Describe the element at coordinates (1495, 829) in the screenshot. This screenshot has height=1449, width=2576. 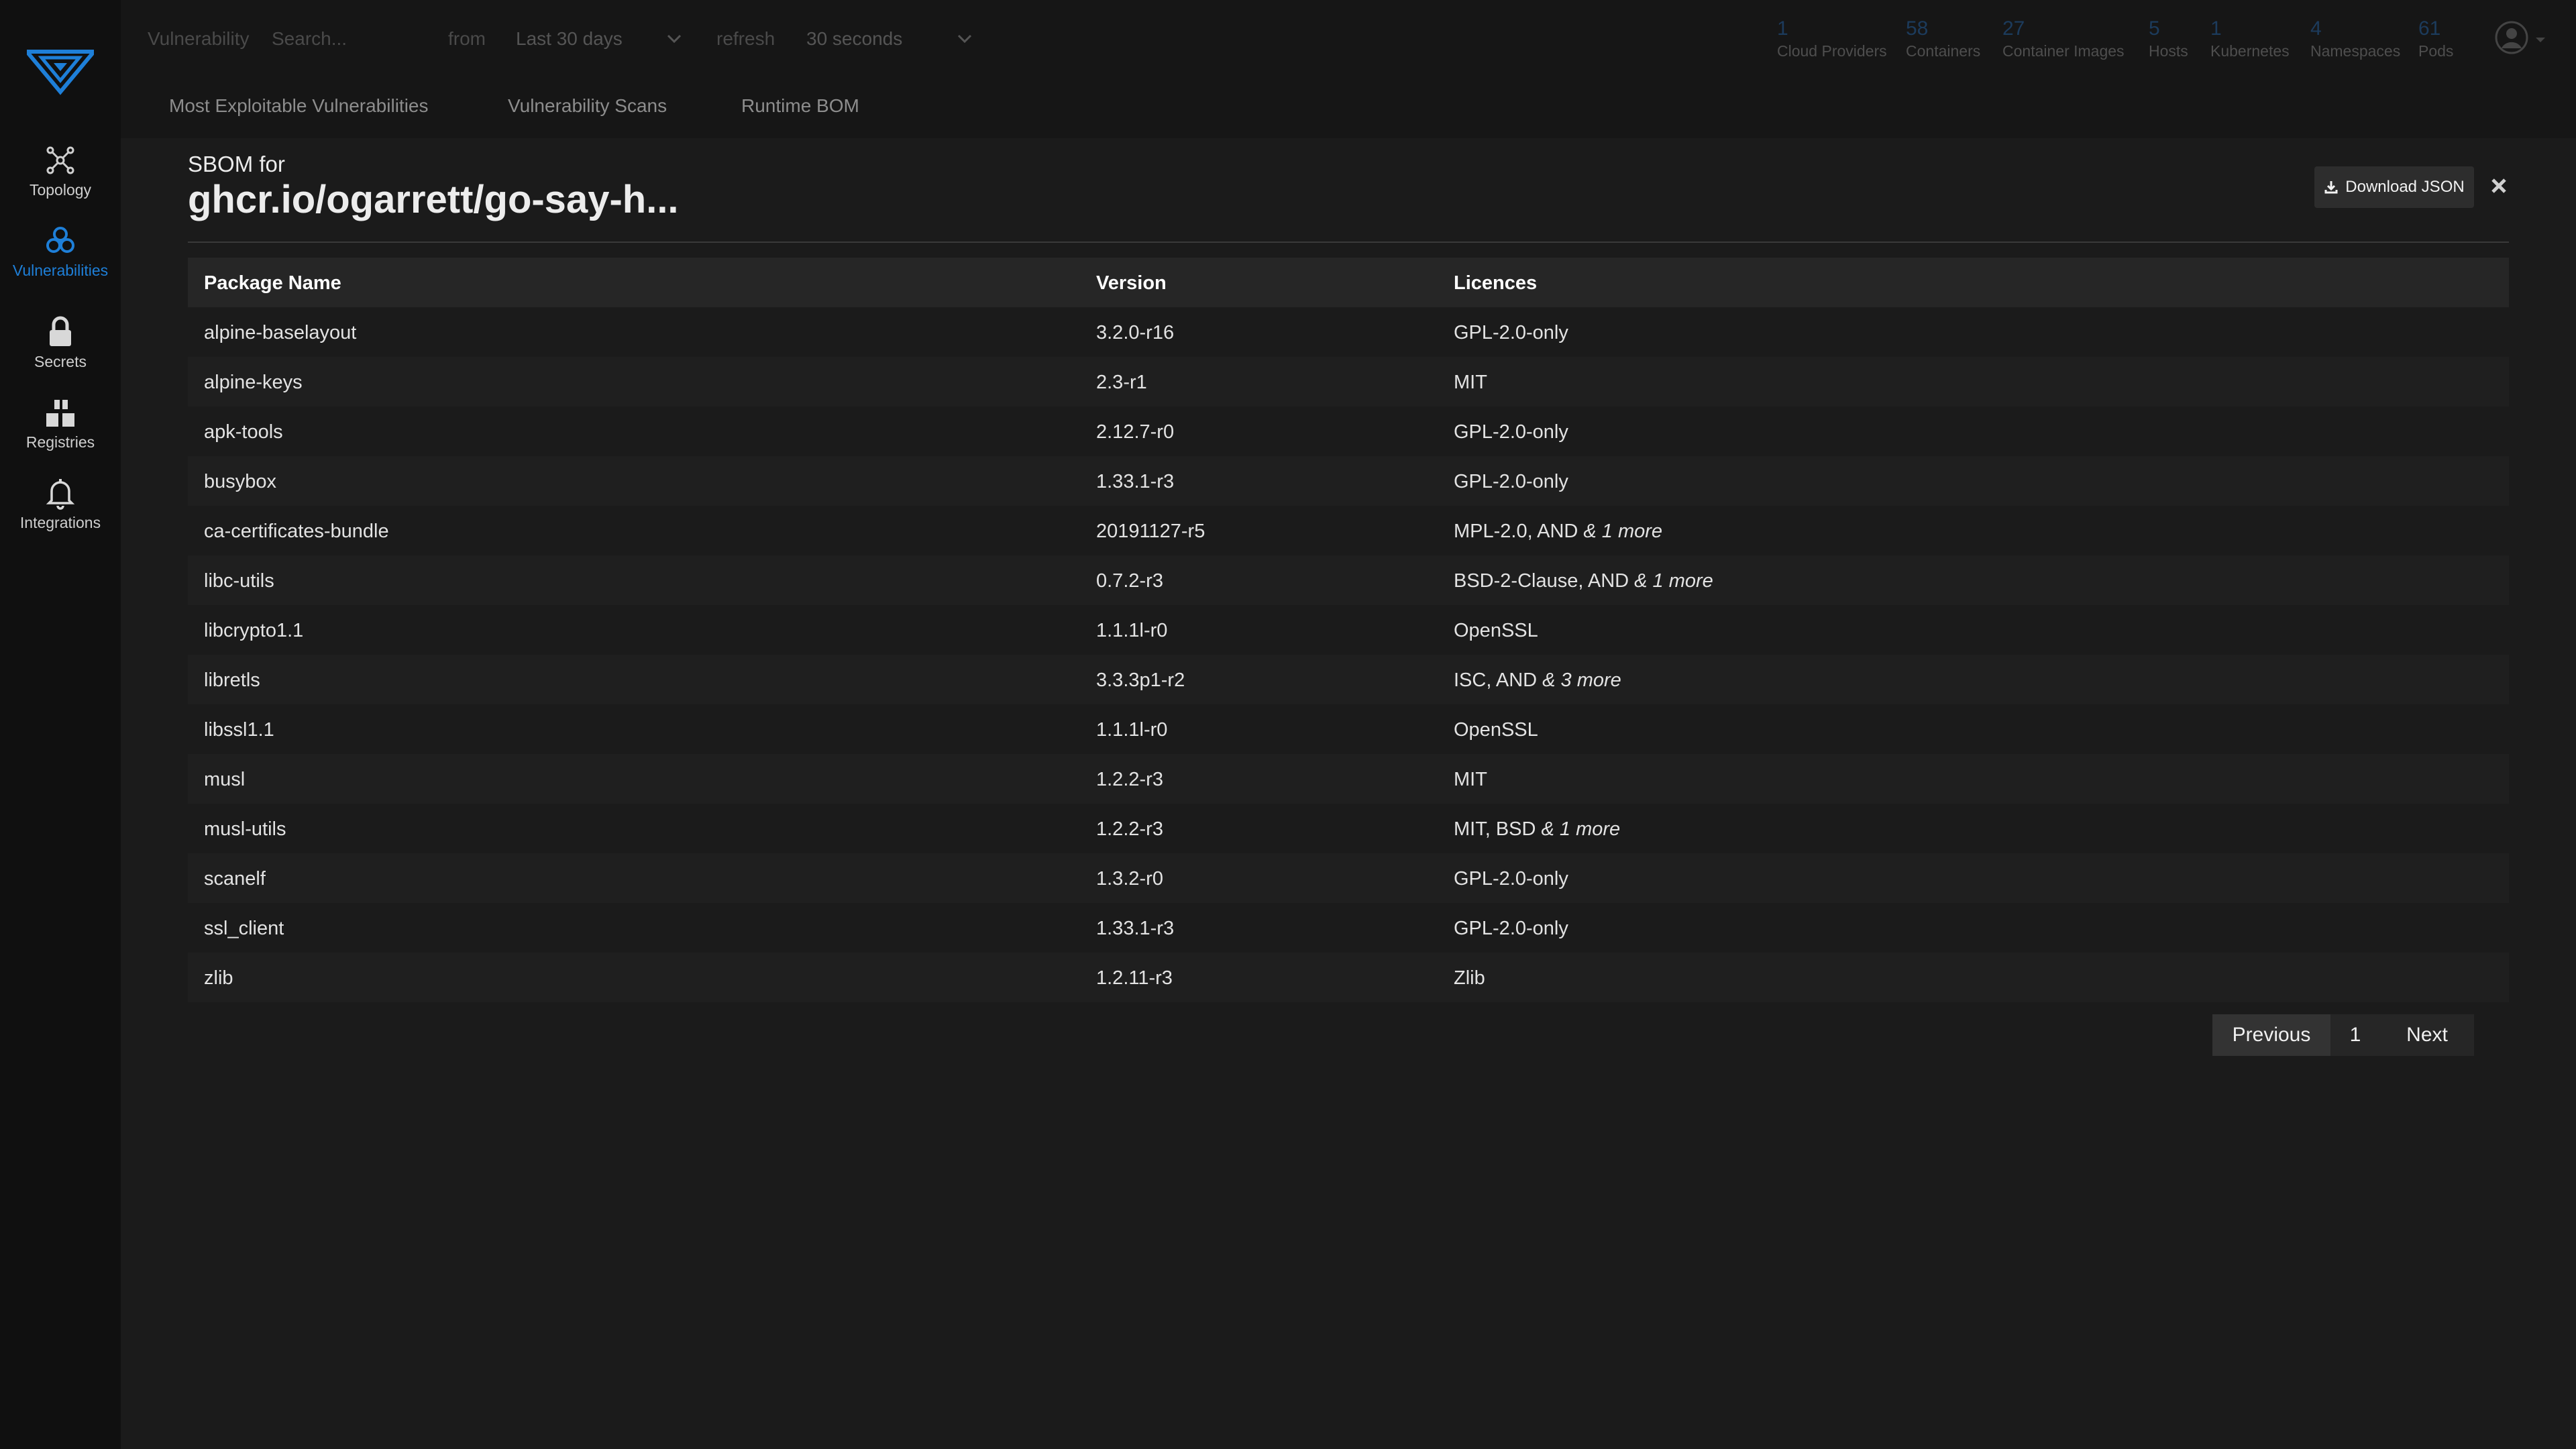
I see `licence-text: MIT, BSD` at that location.